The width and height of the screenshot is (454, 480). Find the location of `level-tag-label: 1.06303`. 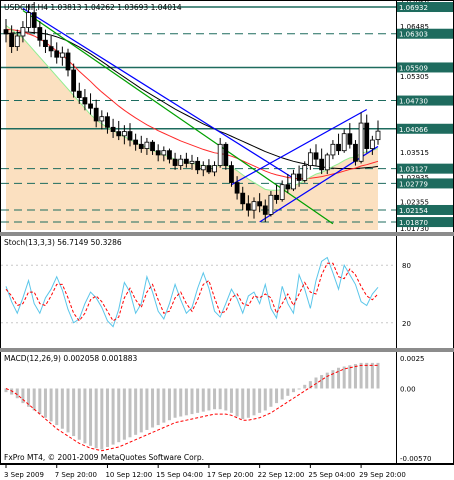

level-tag-label: 1.06303 is located at coordinates (413, 35).